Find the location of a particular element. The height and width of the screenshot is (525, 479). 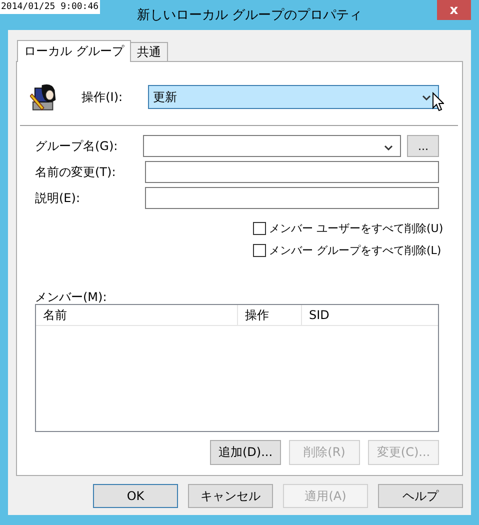

tab: ローカル グループ is located at coordinates (74, 51).